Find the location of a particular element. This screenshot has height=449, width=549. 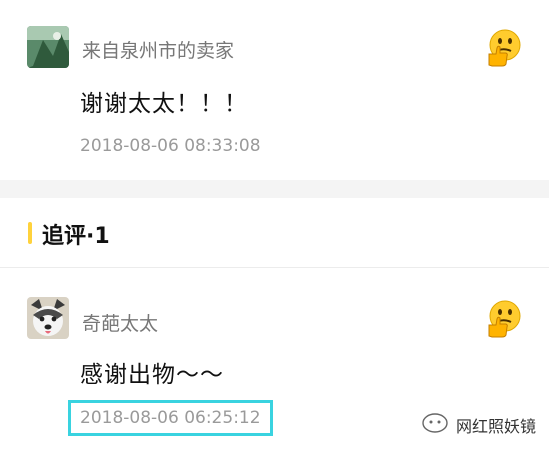

buyer-avatar is located at coordinates (48, 318).